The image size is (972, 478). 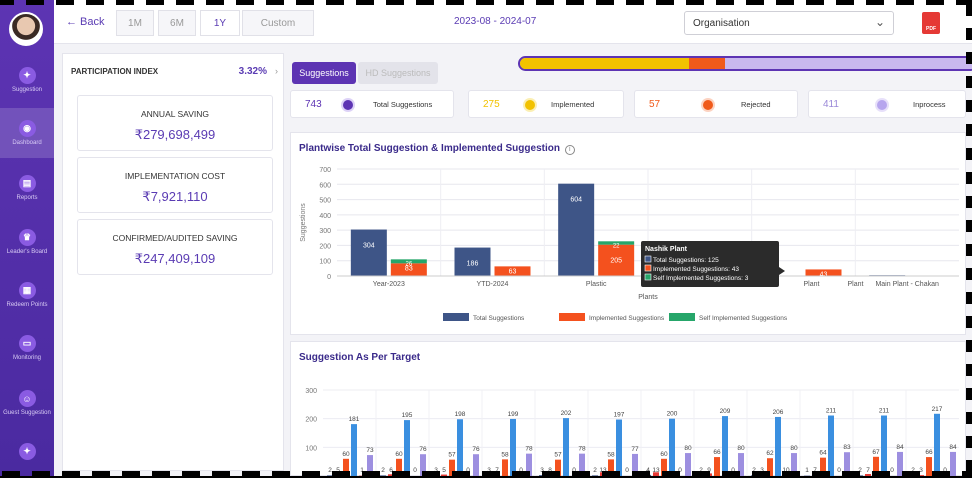 I want to click on stat-implemented: 275 Implemented, so click(x=546, y=104).